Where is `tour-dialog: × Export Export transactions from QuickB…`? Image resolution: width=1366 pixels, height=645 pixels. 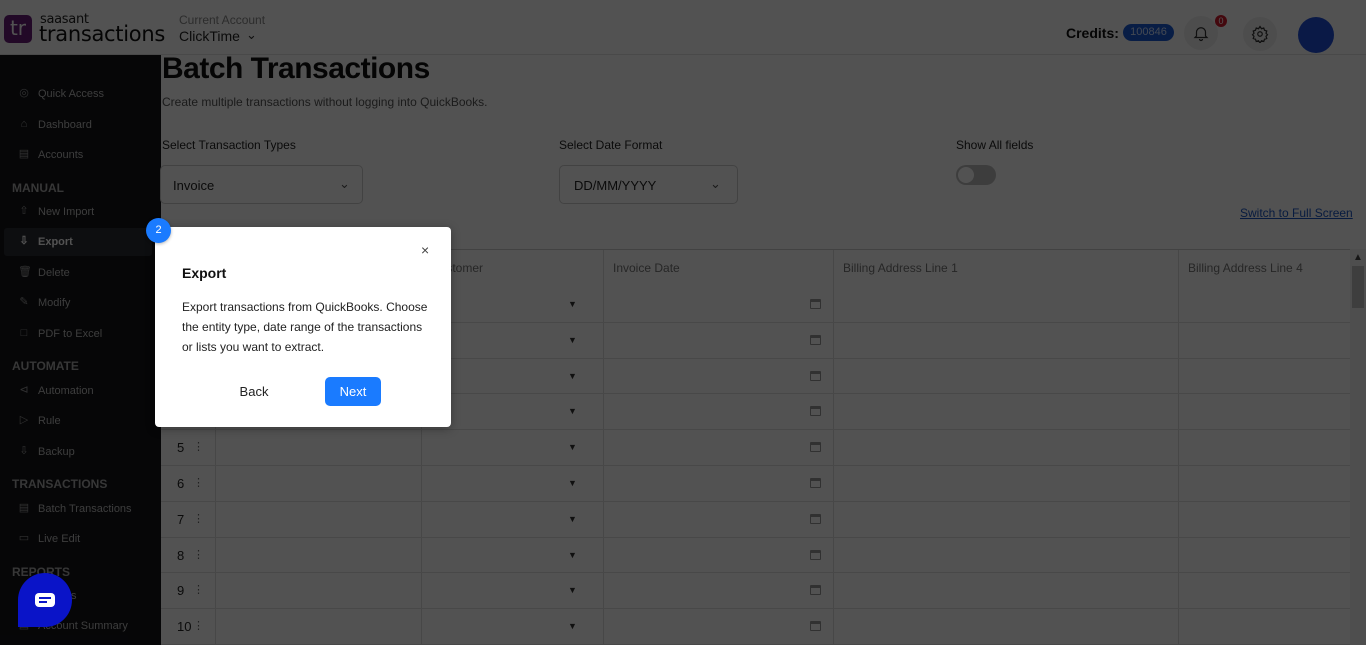 tour-dialog: × Export Export transactions from QuickB… is located at coordinates (303, 327).